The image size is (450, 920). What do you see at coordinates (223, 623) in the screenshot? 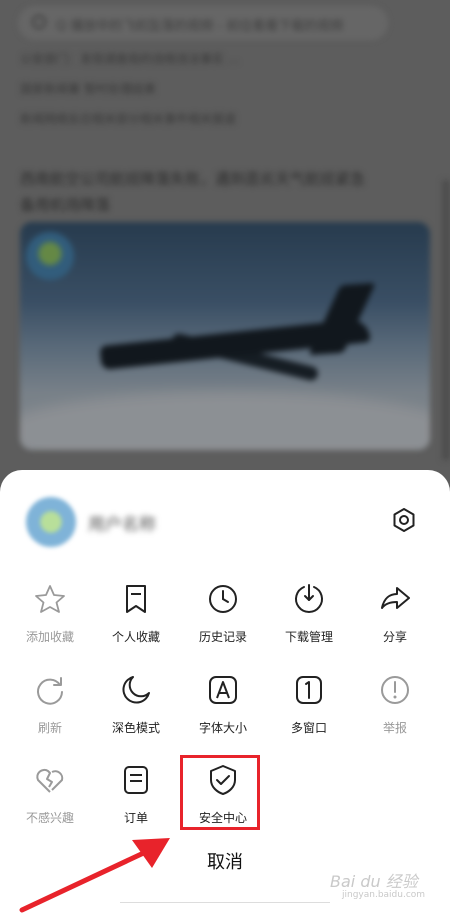
I see `menu-history: 历史记录` at bounding box center [223, 623].